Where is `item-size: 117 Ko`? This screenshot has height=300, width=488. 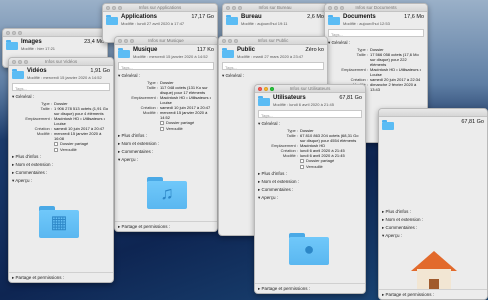 item-size: 117 Ko is located at coordinates (205, 50).